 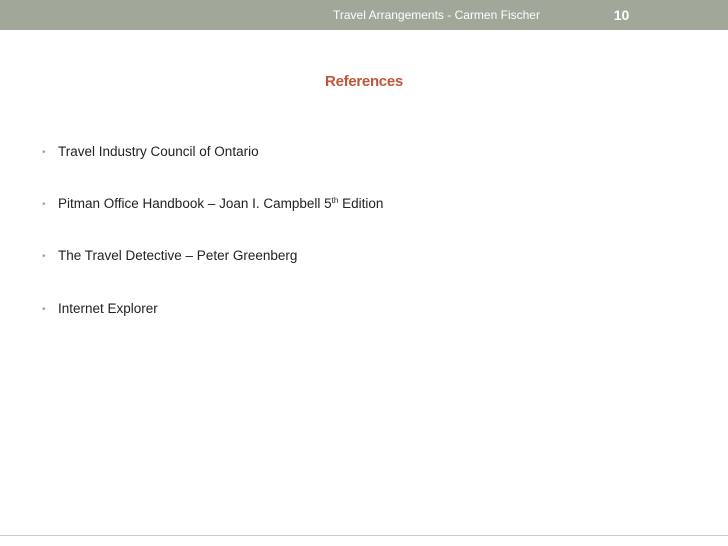 What do you see at coordinates (436, 15) in the screenshot?
I see `presentation-title: Travel Arrangements - Carmen Fischer` at bounding box center [436, 15].